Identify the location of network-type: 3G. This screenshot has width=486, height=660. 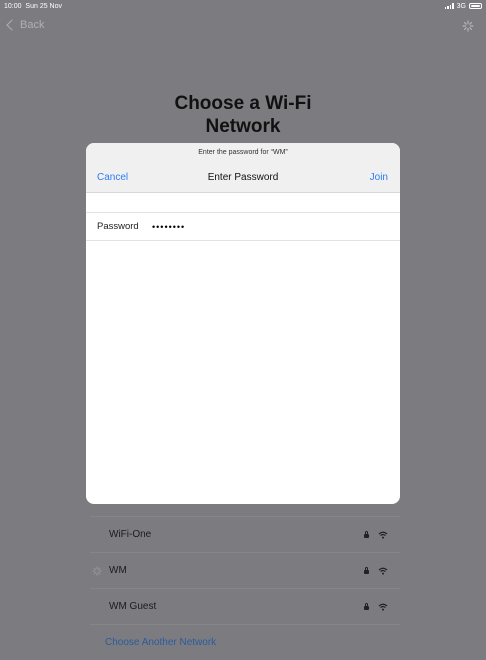
(461, 6).